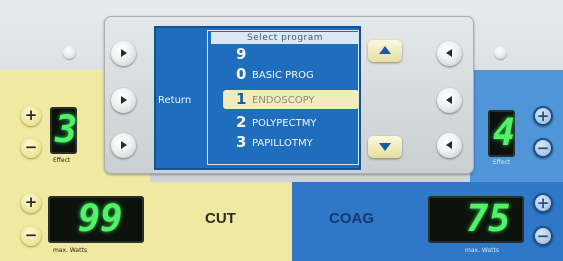  What do you see at coordinates (241, 74) in the screenshot?
I see `program-number: 0` at bounding box center [241, 74].